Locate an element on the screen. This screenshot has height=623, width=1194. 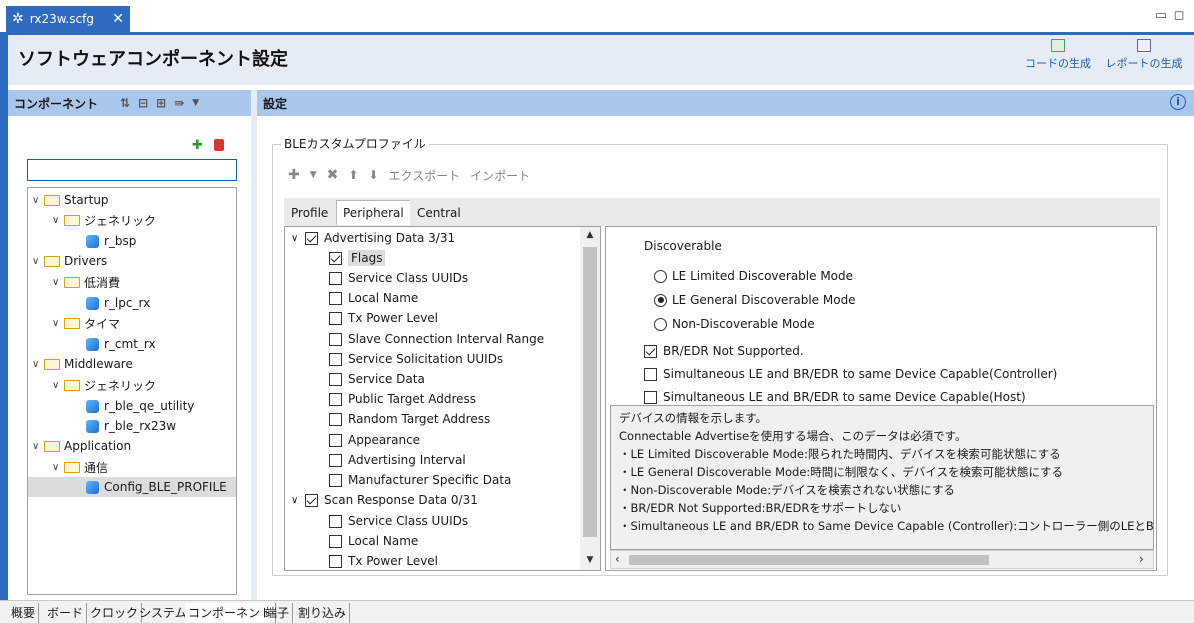
generate-report-button: レポートの生成 is located at coordinates (1144, 55).